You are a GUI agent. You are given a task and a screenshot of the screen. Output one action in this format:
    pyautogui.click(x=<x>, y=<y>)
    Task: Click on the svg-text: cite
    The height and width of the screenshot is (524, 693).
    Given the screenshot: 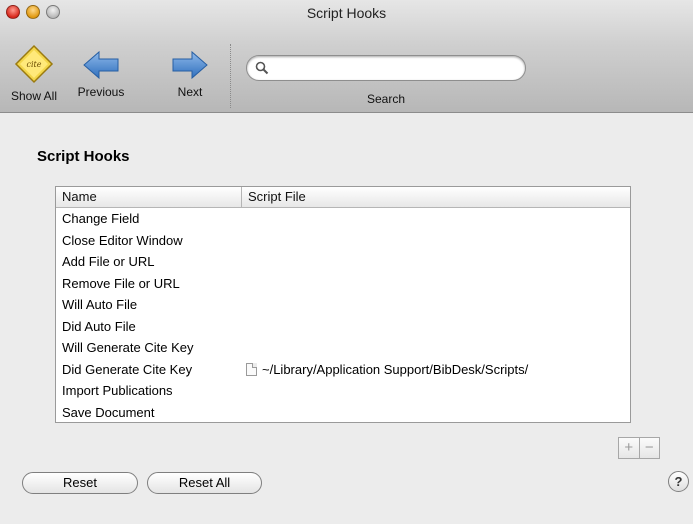 What is the action you would take?
    pyautogui.click(x=34, y=64)
    